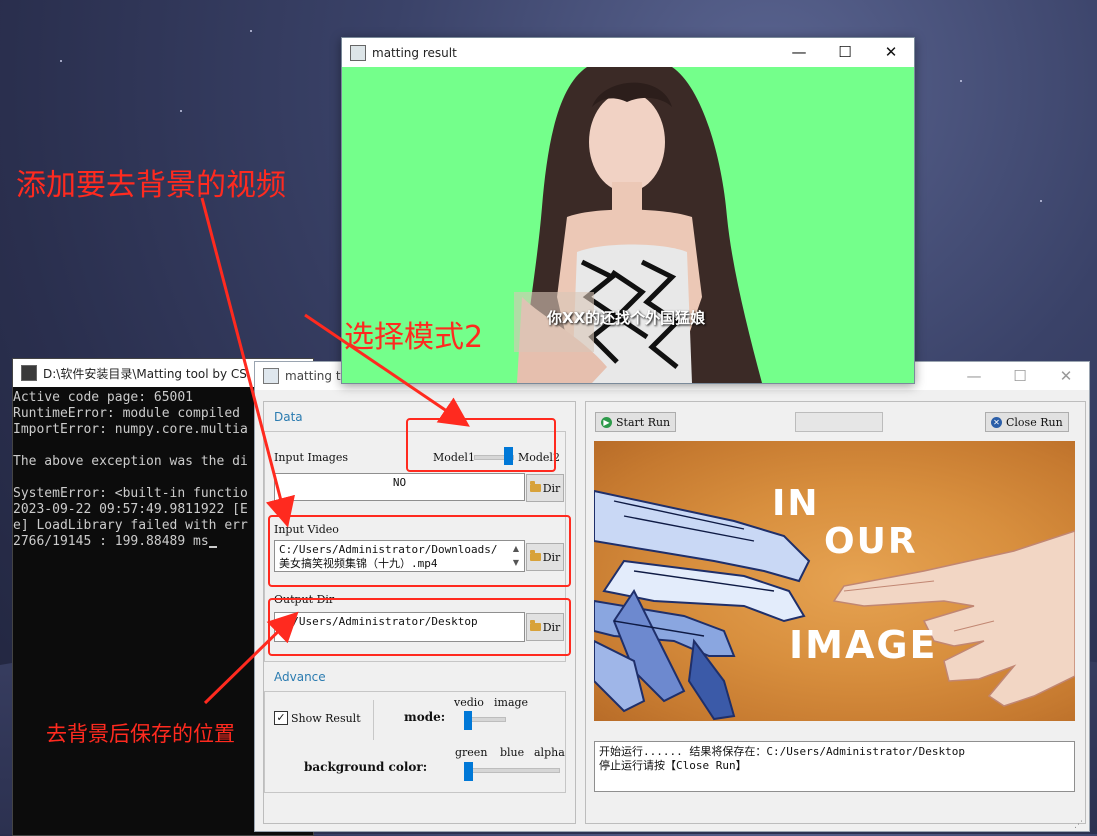 Image resolution: width=1097 pixels, height=836 pixels. I want to click on mode-label: mode:, so click(425, 717).